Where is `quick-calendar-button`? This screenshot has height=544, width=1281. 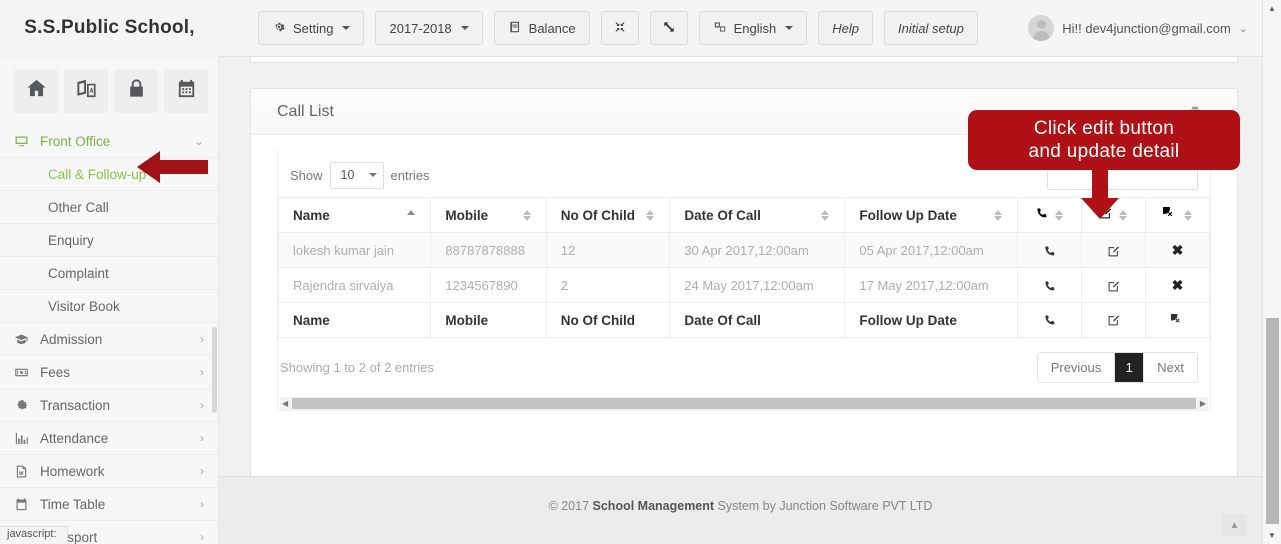 quick-calendar-button is located at coordinates (186, 91).